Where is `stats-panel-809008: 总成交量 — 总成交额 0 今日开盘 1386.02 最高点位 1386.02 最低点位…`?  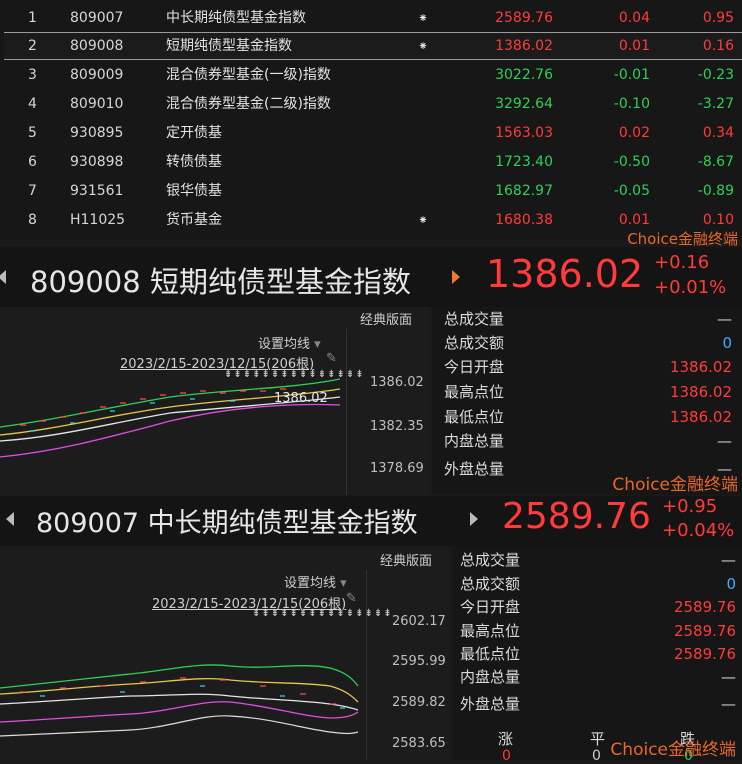 stats-panel-809008: 总成交量 — 总成交额 0 今日开盘 1386.02 最高点位 1386.02 最低点位… is located at coordinates (587, 401).